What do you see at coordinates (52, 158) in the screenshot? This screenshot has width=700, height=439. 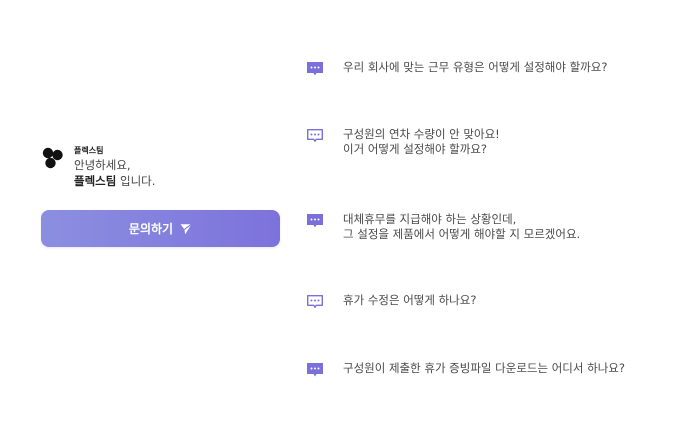 I see `flex-logo-icon` at bounding box center [52, 158].